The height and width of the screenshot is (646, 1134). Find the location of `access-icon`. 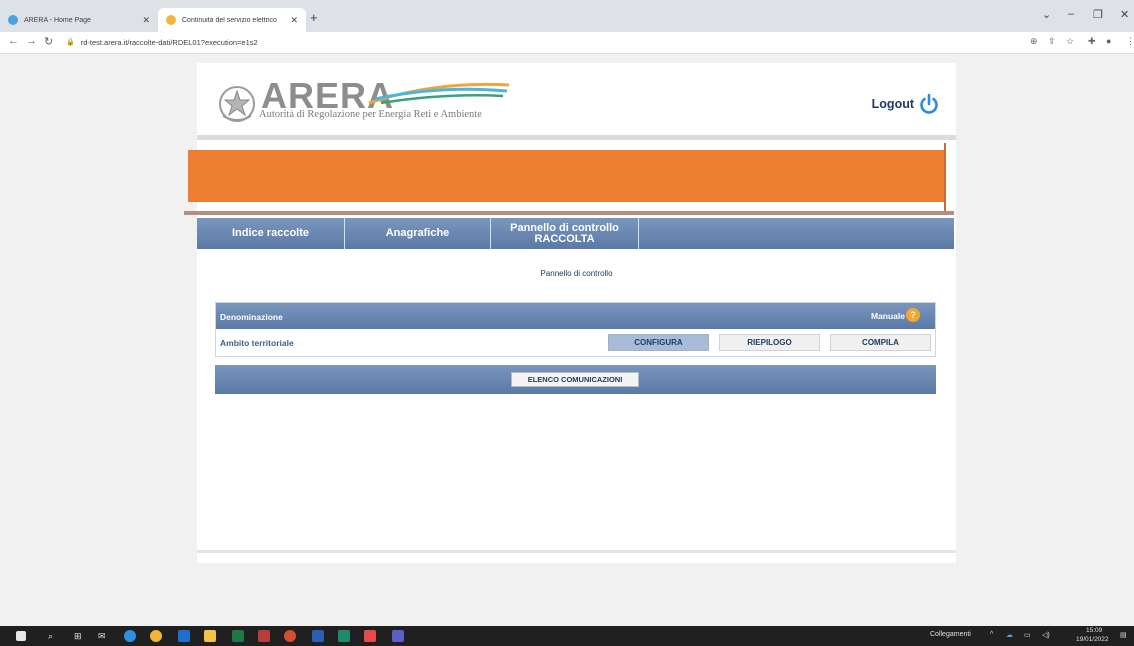

access-icon is located at coordinates (264, 636).